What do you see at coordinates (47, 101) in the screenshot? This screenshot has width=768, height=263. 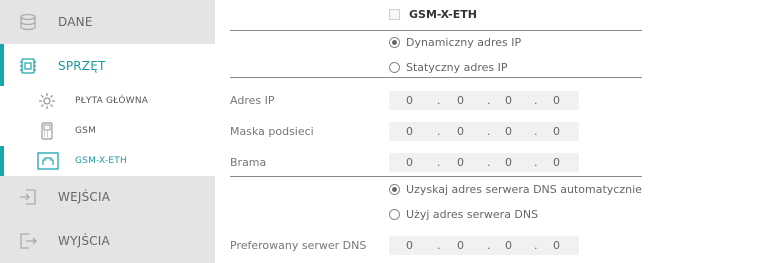 I see `gear-icon` at bounding box center [47, 101].